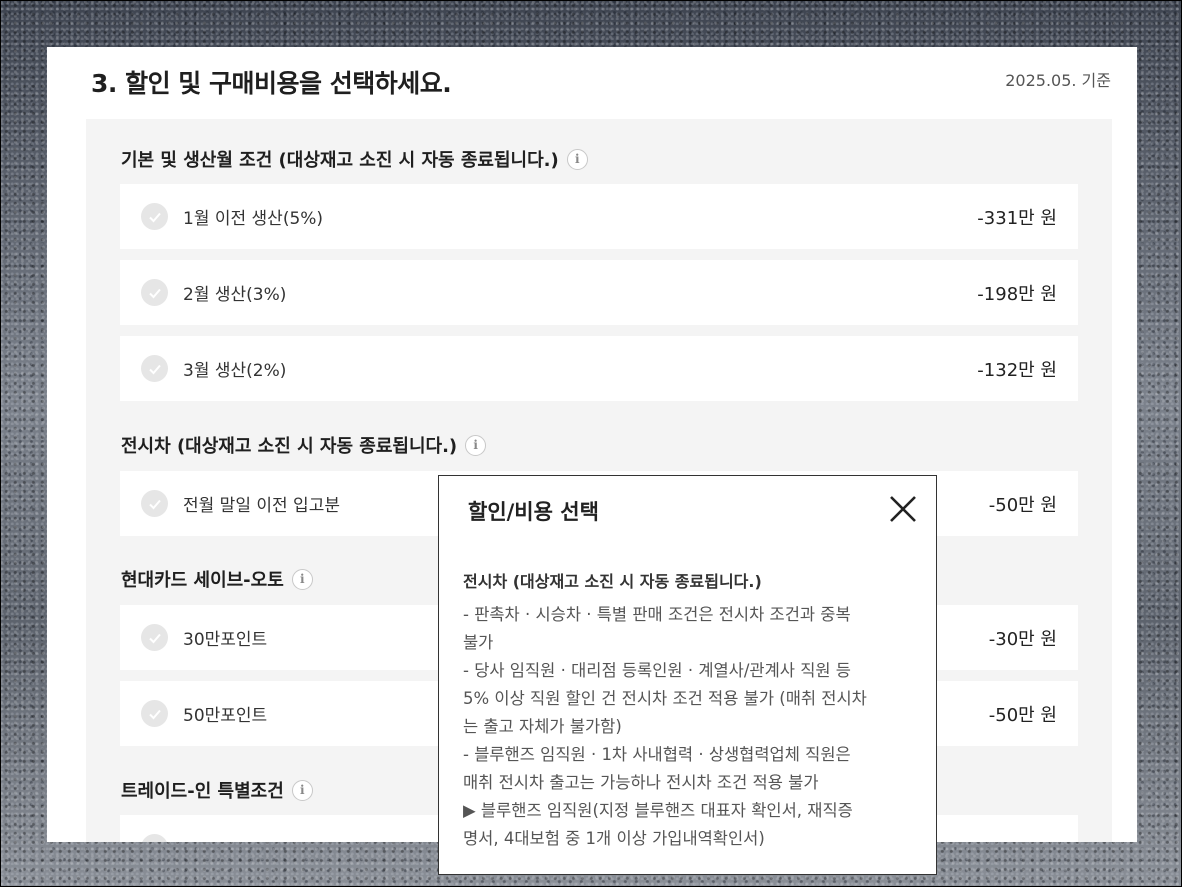 The image size is (1182, 887). I want to click on option-mar-production: 3월 생산(2%) -132만 원, so click(599, 368).